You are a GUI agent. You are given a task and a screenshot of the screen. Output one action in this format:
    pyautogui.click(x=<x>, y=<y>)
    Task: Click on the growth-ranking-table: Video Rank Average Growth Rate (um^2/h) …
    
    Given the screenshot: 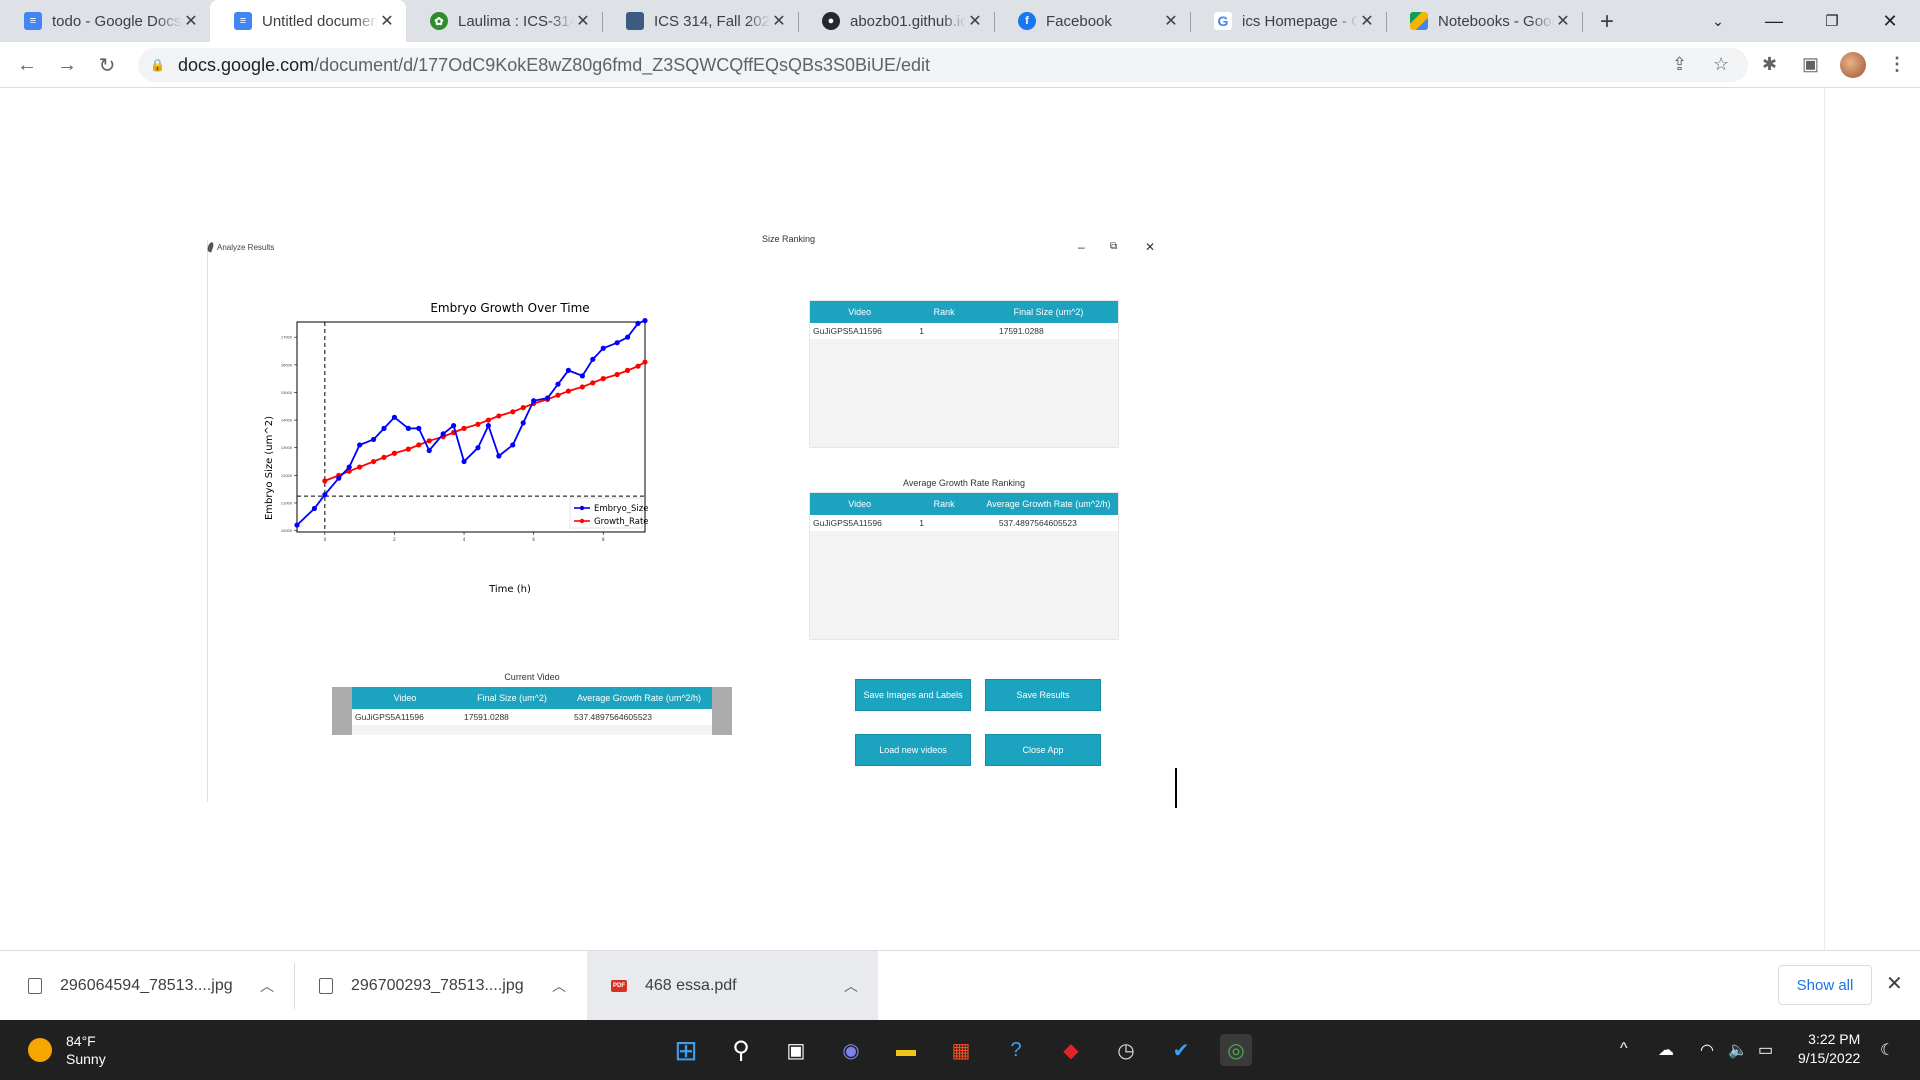 What is the action you would take?
    pyautogui.click(x=964, y=566)
    